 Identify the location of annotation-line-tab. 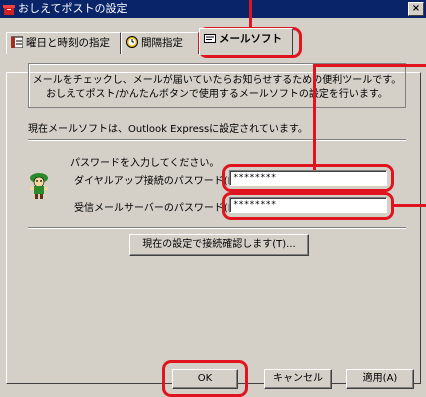
(250, 14).